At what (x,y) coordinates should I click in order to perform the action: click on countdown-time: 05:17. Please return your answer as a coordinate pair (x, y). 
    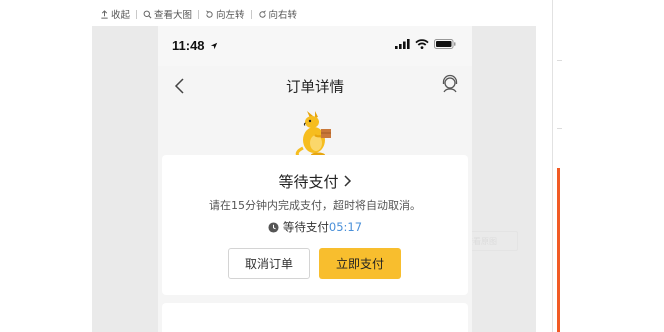
    Looking at the image, I should click on (345, 227).